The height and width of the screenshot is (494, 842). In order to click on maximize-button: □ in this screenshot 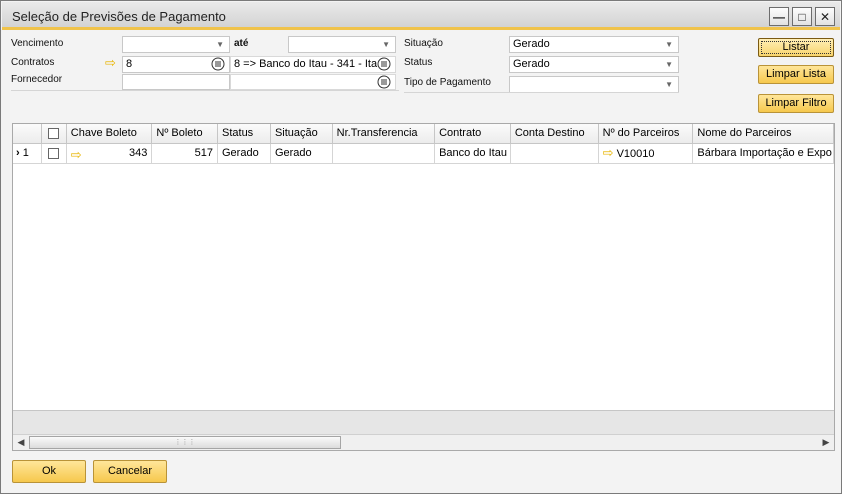, I will do `click(802, 16)`.